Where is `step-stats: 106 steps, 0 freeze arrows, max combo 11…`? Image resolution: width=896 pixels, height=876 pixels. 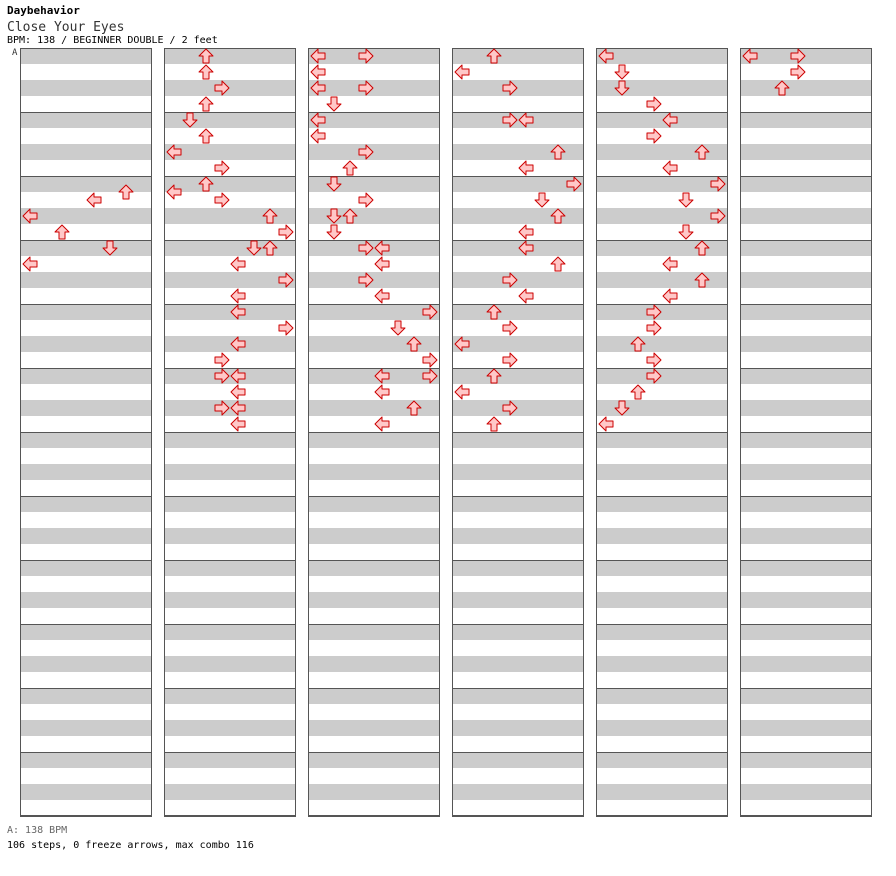 step-stats: 106 steps, 0 freeze arrows, max combo 11… is located at coordinates (130, 845).